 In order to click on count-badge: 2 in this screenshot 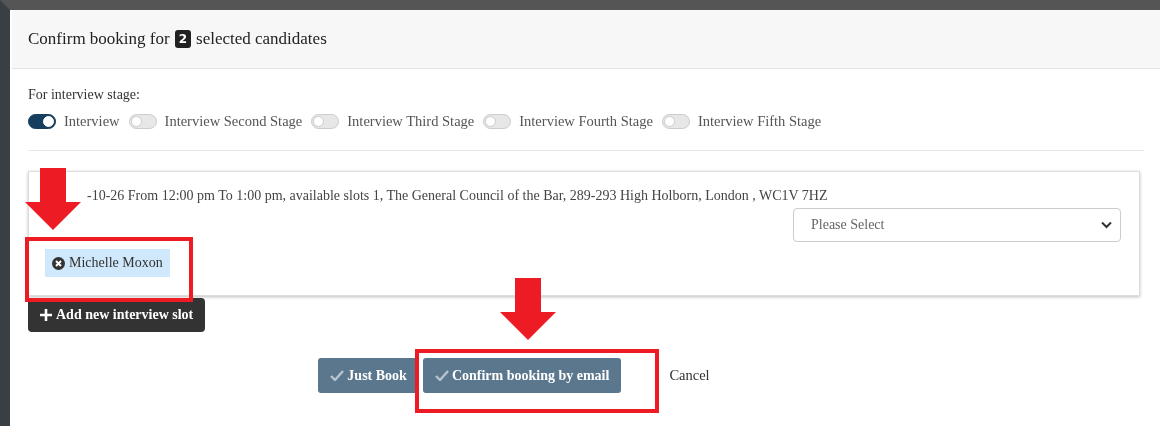, I will do `click(182, 39)`.